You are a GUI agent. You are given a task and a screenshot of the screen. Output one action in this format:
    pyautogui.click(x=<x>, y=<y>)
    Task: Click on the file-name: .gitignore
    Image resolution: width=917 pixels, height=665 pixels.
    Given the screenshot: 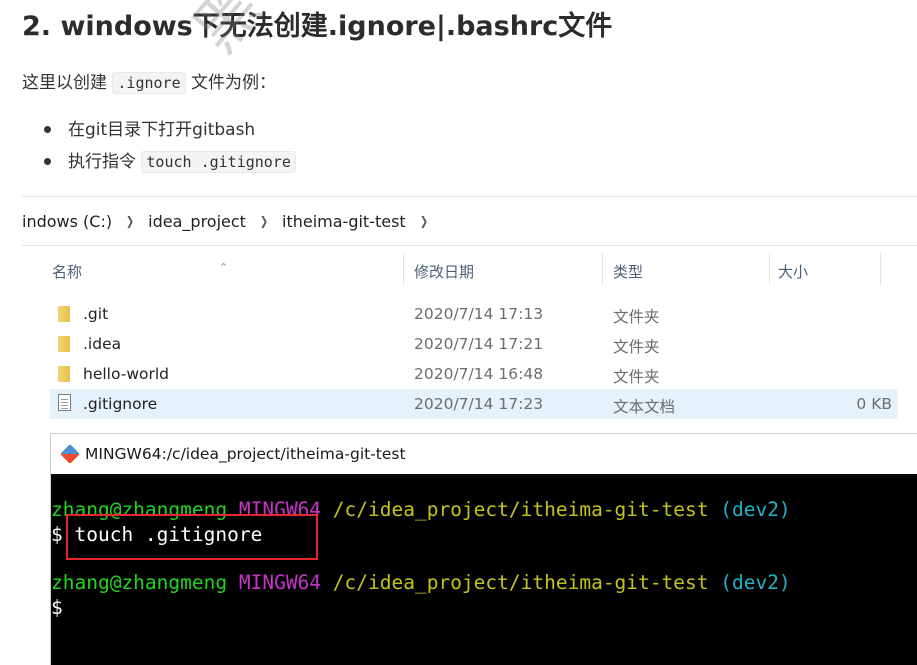 What is the action you would take?
    pyautogui.click(x=120, y=404)
    